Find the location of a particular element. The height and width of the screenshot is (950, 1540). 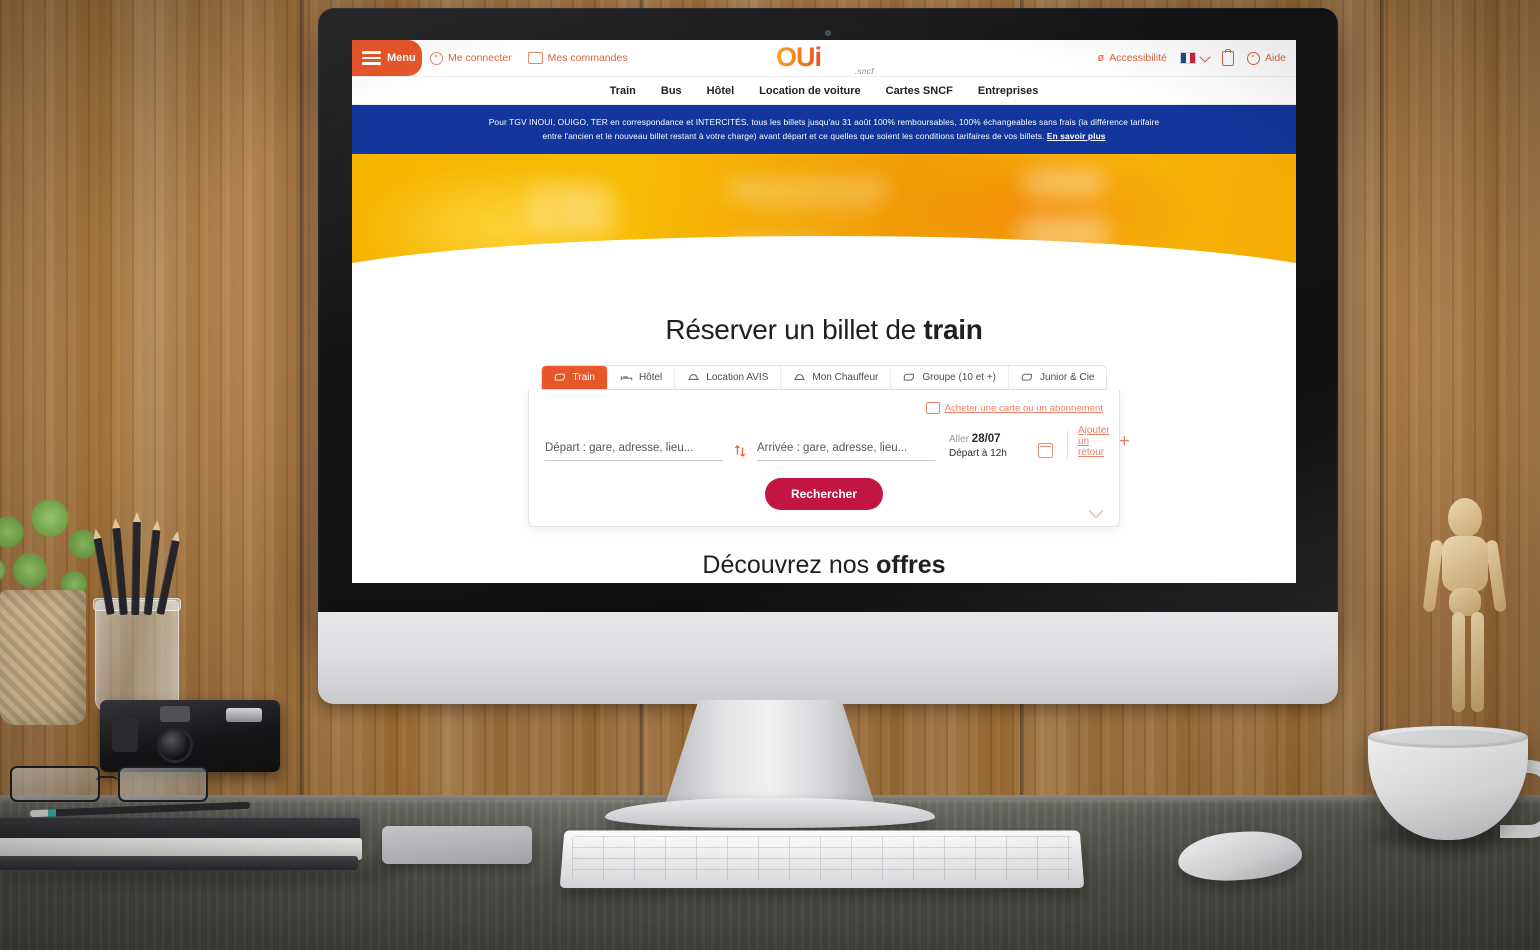

clipboard-icon is located at coordinates (1227, 57).